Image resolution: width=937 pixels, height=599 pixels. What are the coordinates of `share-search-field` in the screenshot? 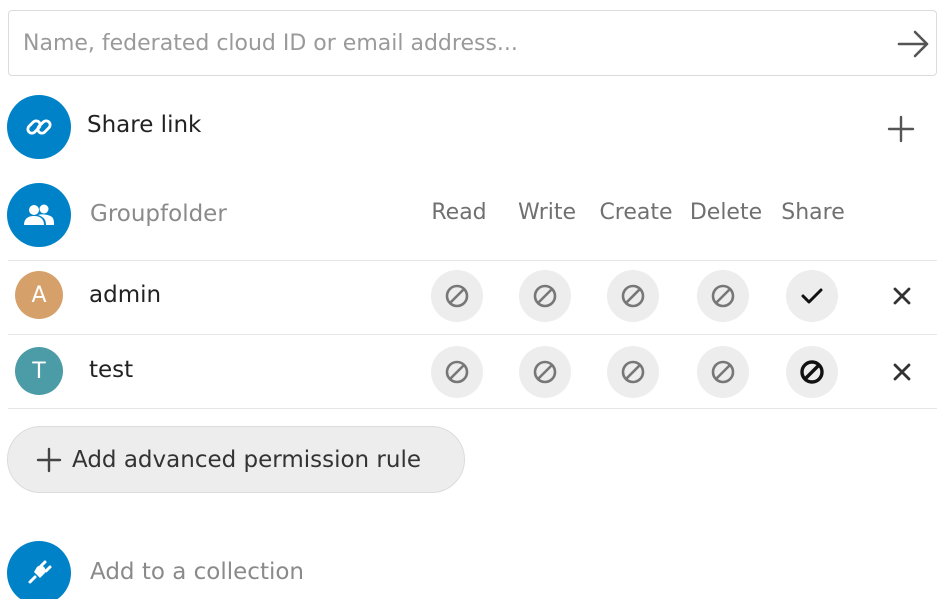 It's located at (472, 43).